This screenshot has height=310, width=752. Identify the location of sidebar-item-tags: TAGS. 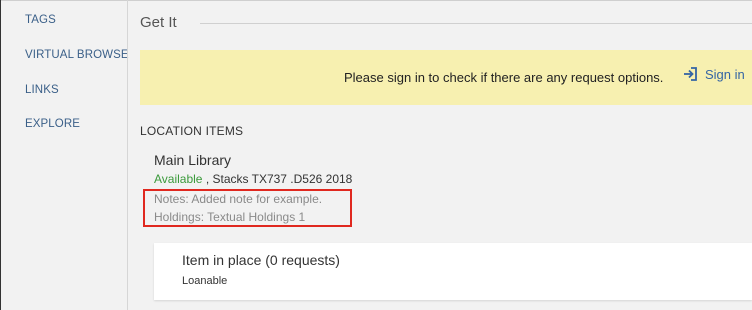
(40, 20).